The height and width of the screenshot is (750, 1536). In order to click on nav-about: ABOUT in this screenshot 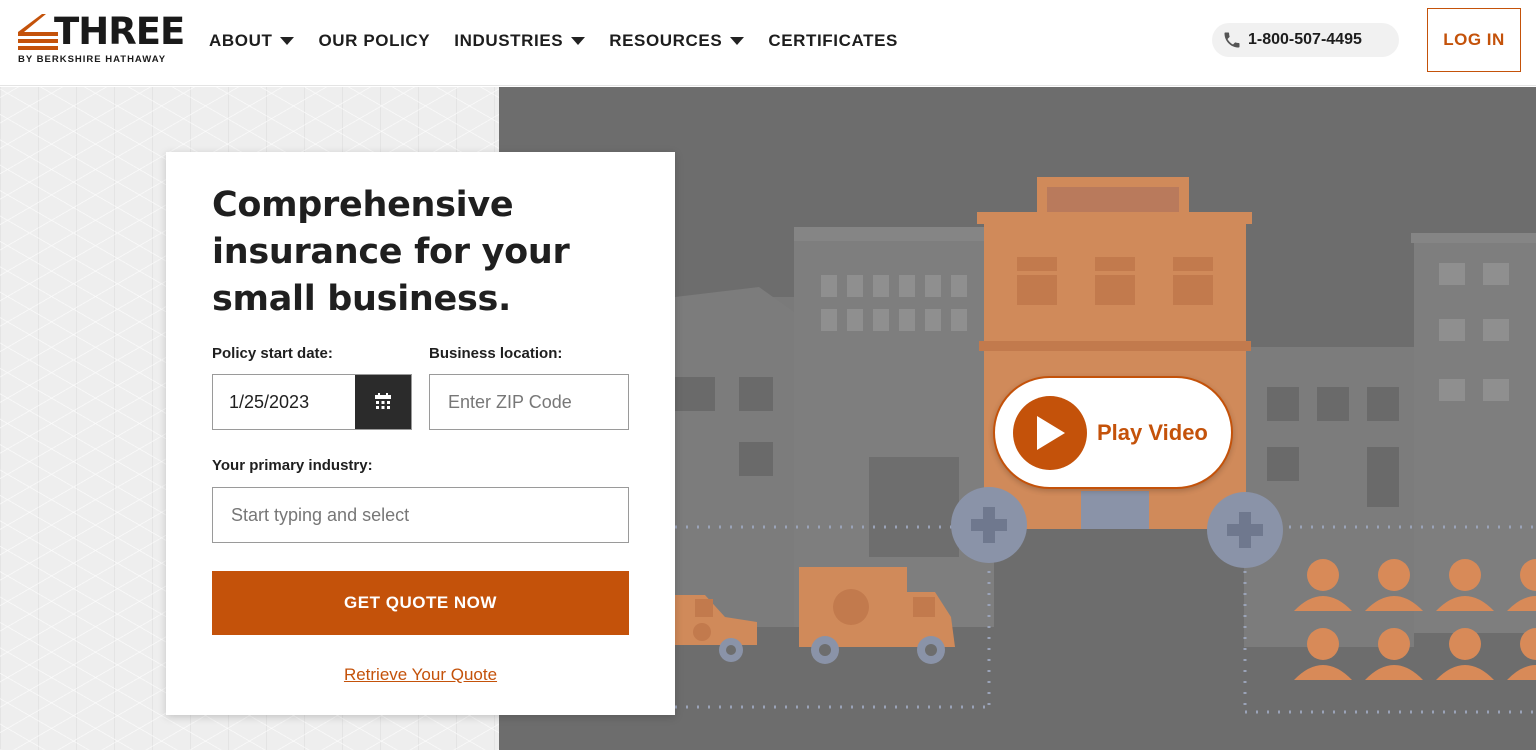, I will do `click(252, 41)`.